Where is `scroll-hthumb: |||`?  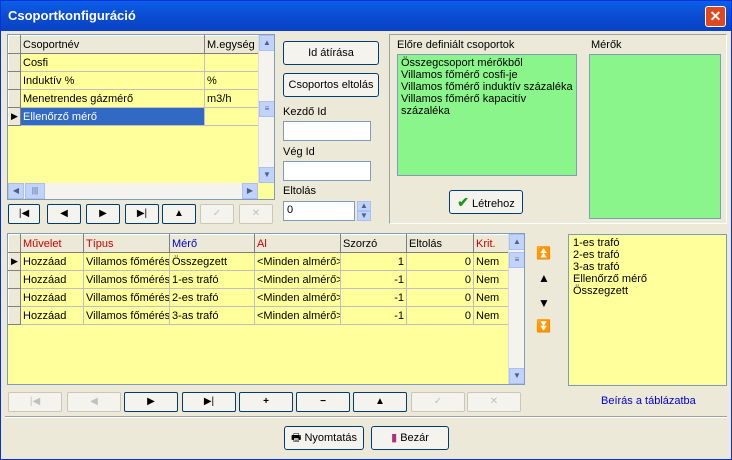 scroll-hthumb: ||| is located at coordinates (35, 191).